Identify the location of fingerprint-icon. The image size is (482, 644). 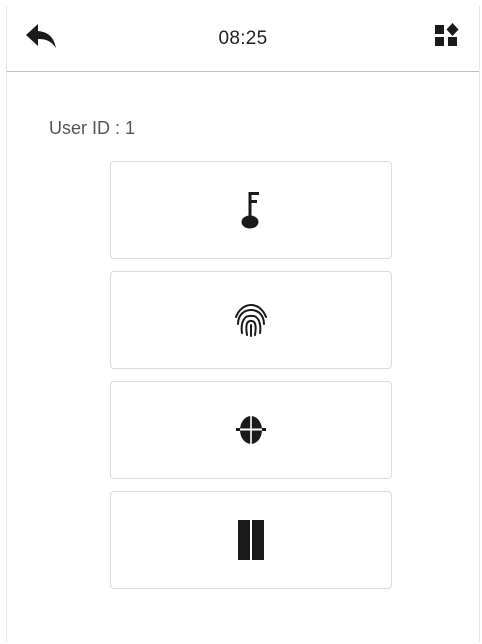
(251, 320).